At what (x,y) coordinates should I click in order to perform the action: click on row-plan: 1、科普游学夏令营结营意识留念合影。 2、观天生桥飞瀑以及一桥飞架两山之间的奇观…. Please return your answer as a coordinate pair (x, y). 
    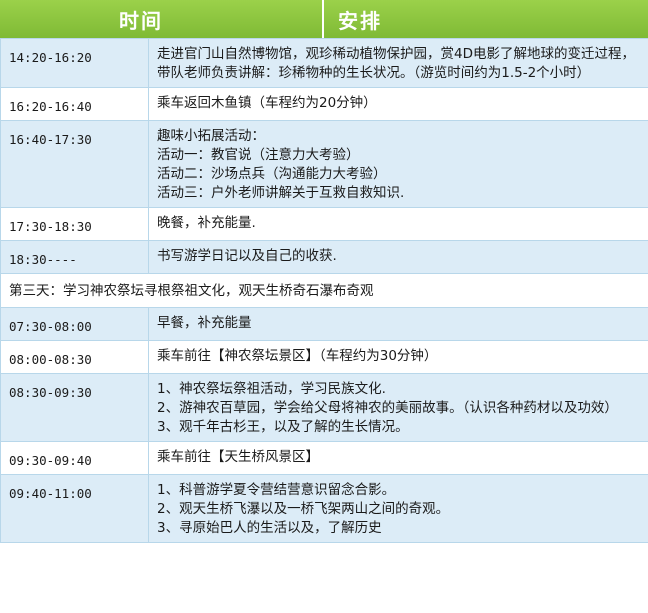
    Looking at the image, I should click on (398, 508).